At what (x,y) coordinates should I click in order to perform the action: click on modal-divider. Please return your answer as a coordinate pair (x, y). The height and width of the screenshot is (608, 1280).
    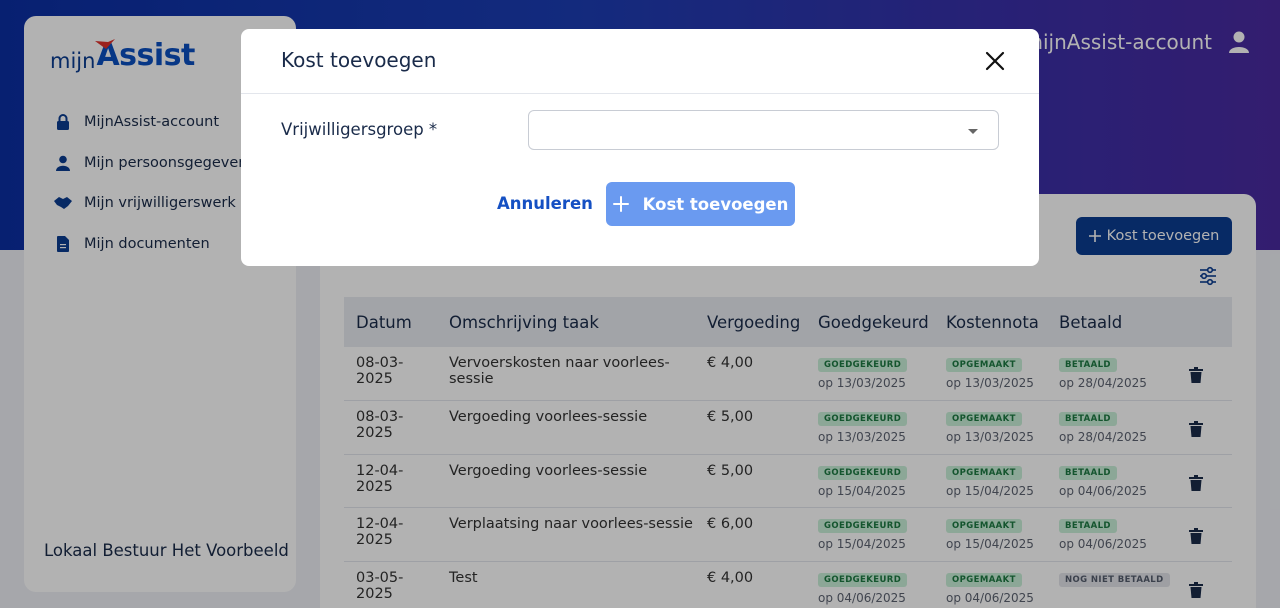
    Looking at the image, I should click on (640, 93).